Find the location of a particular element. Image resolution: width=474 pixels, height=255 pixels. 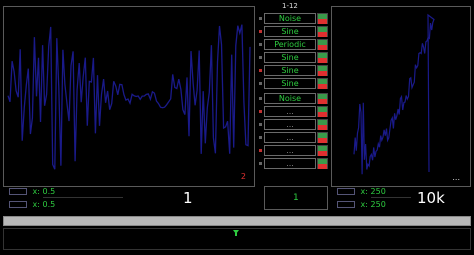

center-value-display: 1 is located at coordinates (296, 198).